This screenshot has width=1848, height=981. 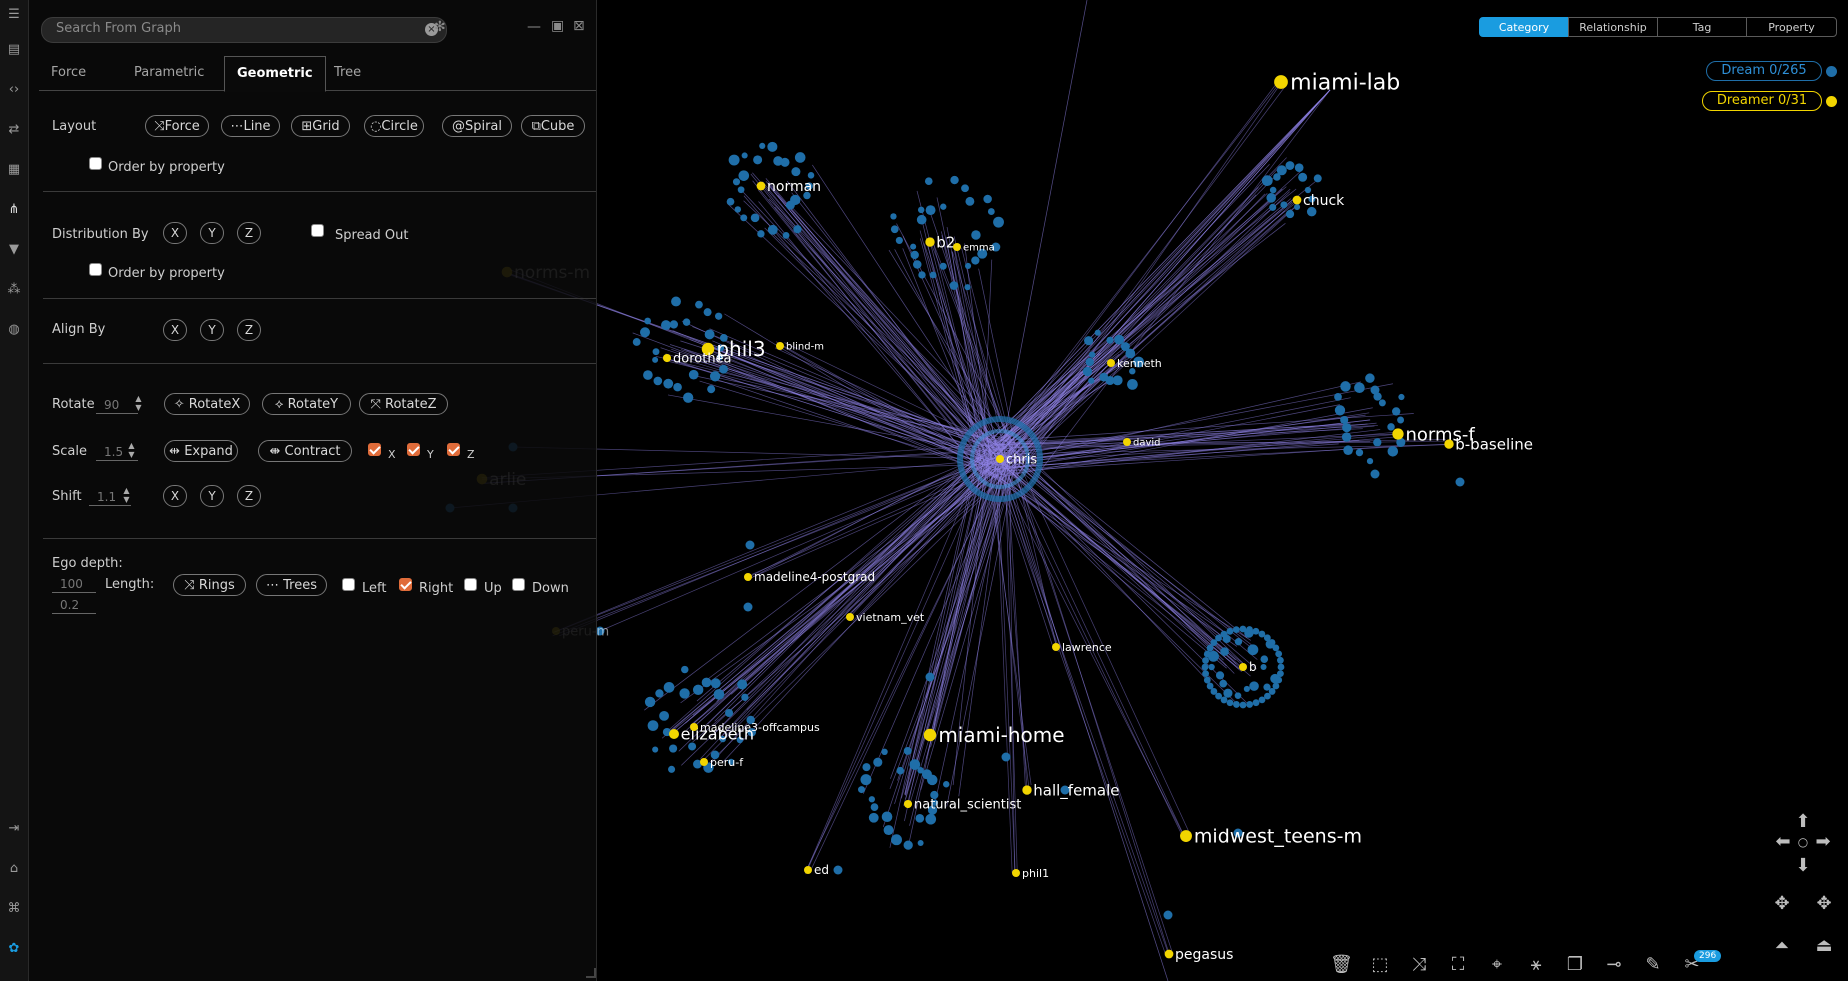 I want to click on shift-z-button: Z, so click(x=249, y=496).